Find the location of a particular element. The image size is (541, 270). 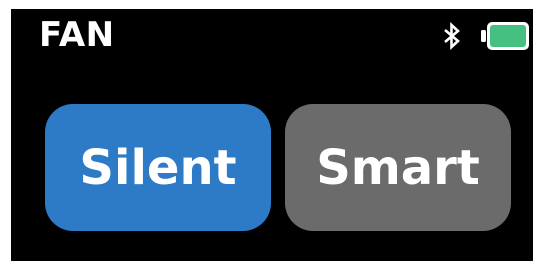

bluetooth-icon is located at coordinates (452, 36).